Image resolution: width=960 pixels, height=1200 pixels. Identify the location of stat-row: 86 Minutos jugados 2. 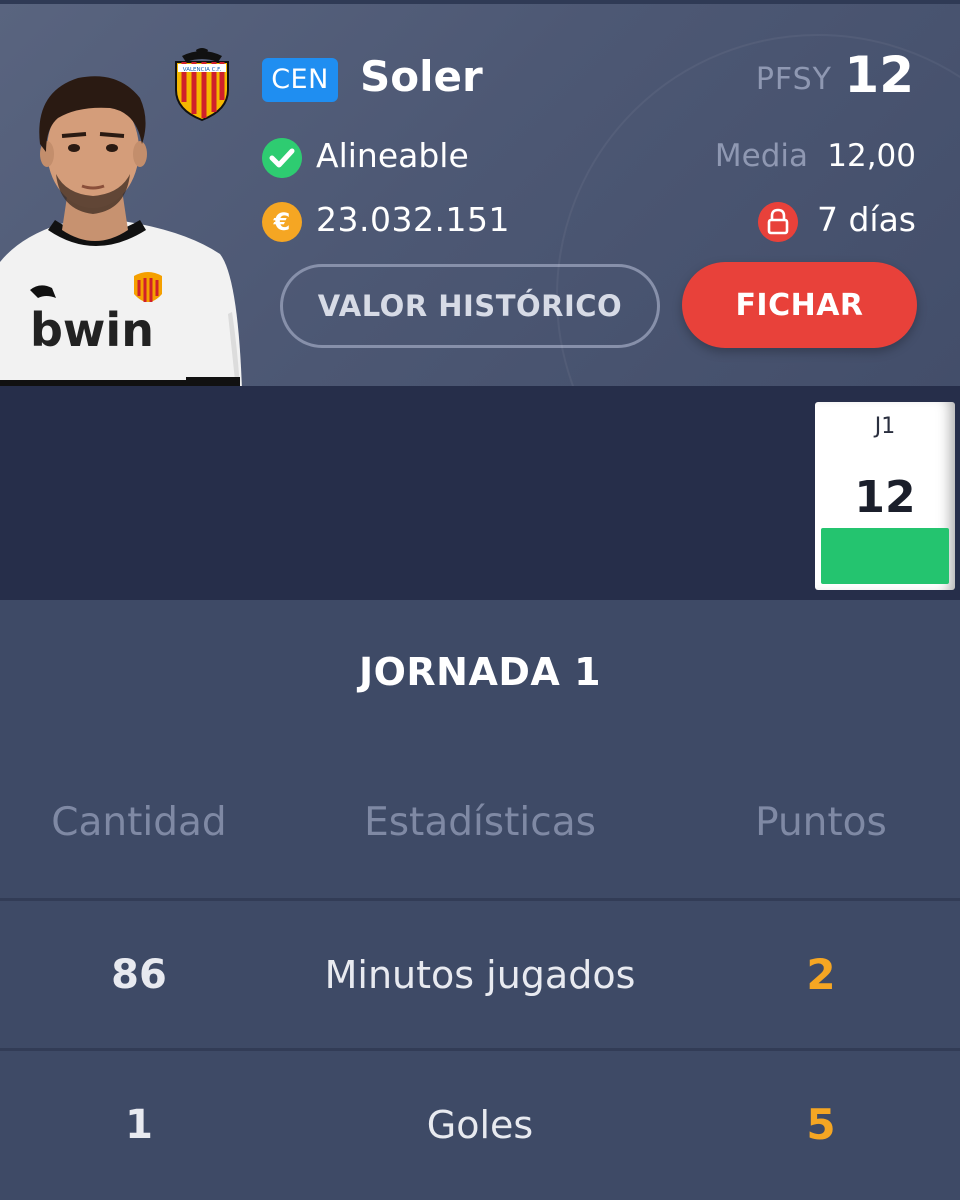
(480, 972).